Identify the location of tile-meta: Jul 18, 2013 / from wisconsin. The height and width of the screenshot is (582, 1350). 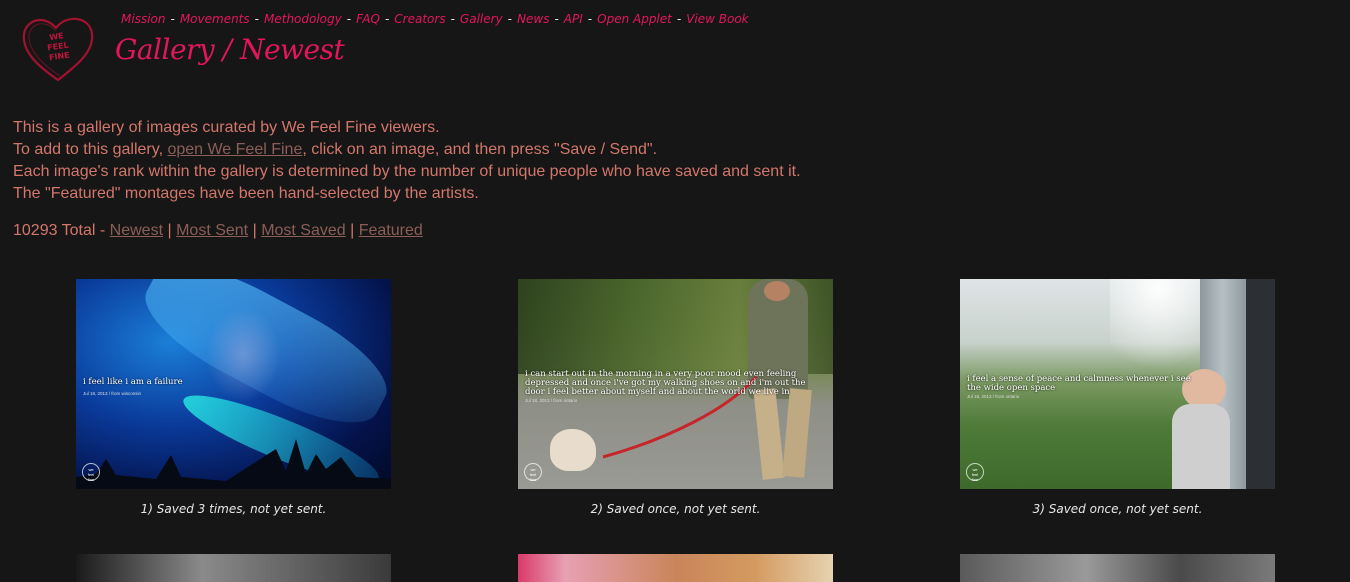
(112, 393).